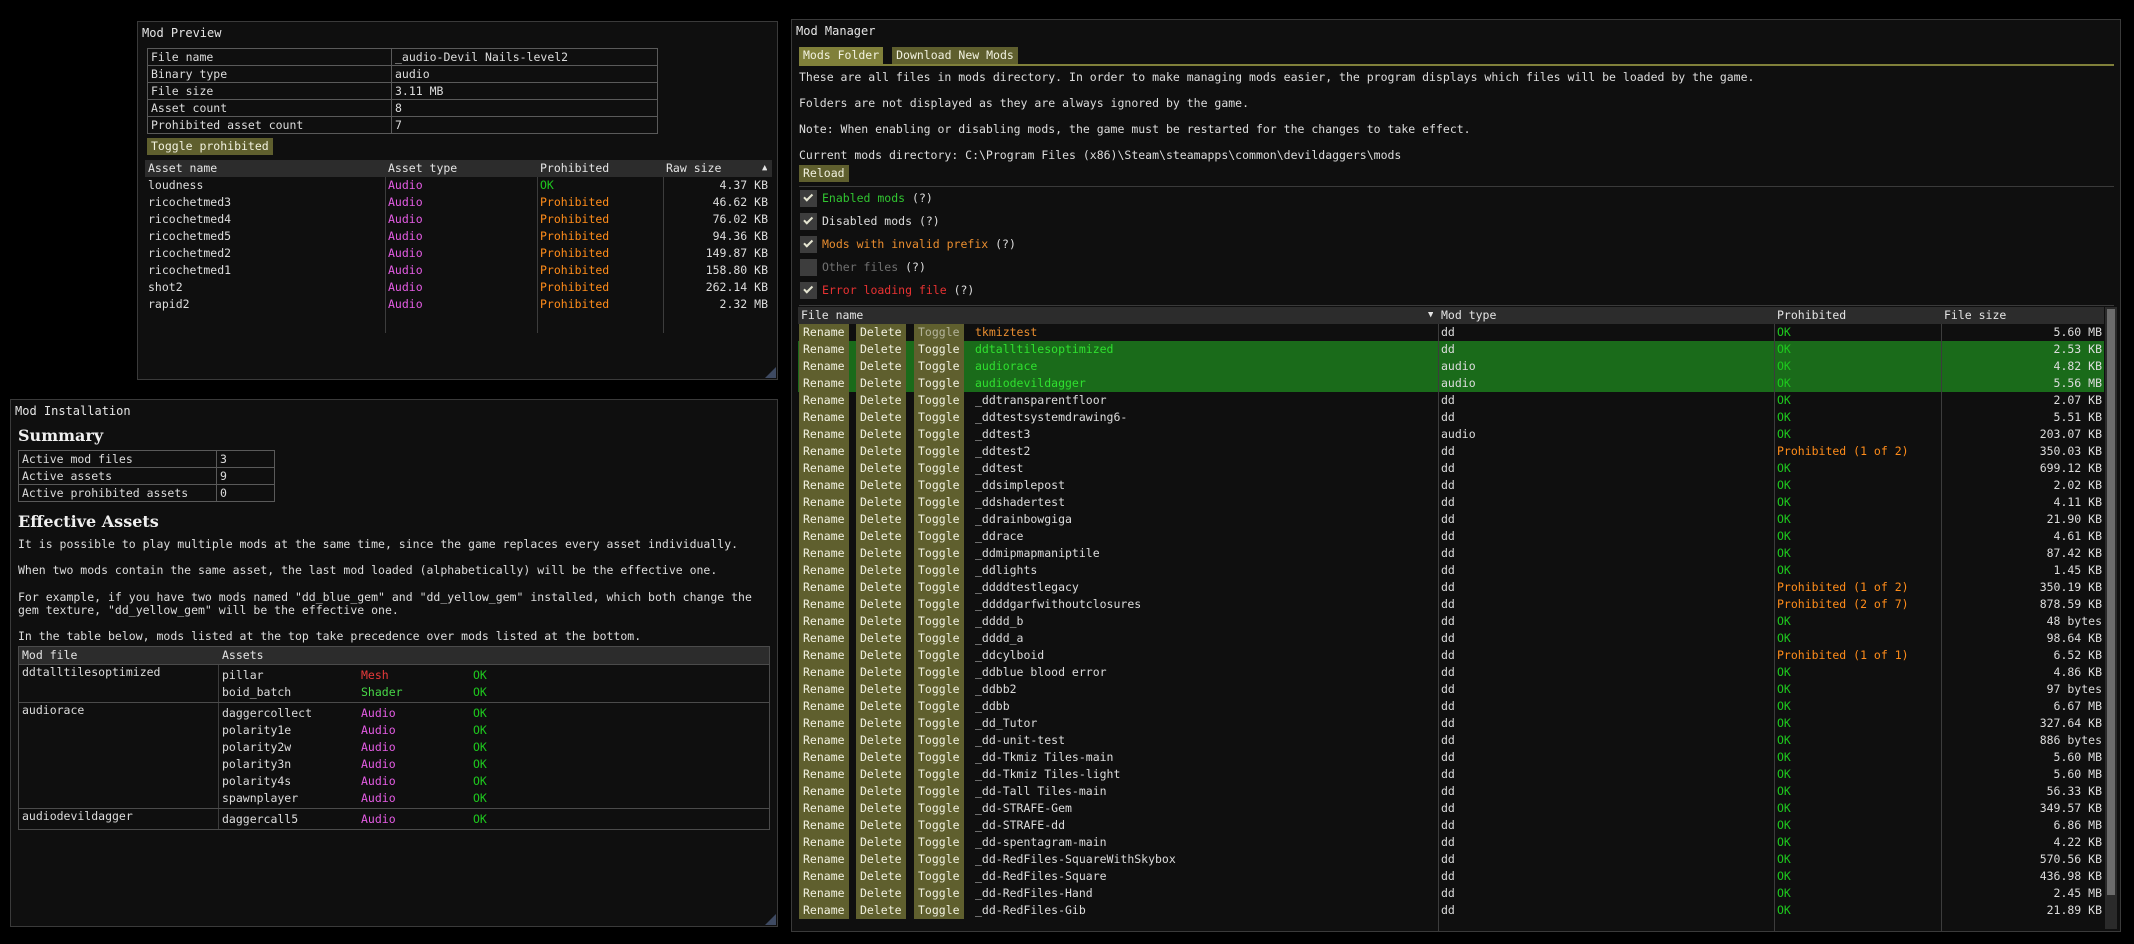 The height and width of the screenshot is (944, 2134). I want to click on reload-button: Reload, so click(824, 173).